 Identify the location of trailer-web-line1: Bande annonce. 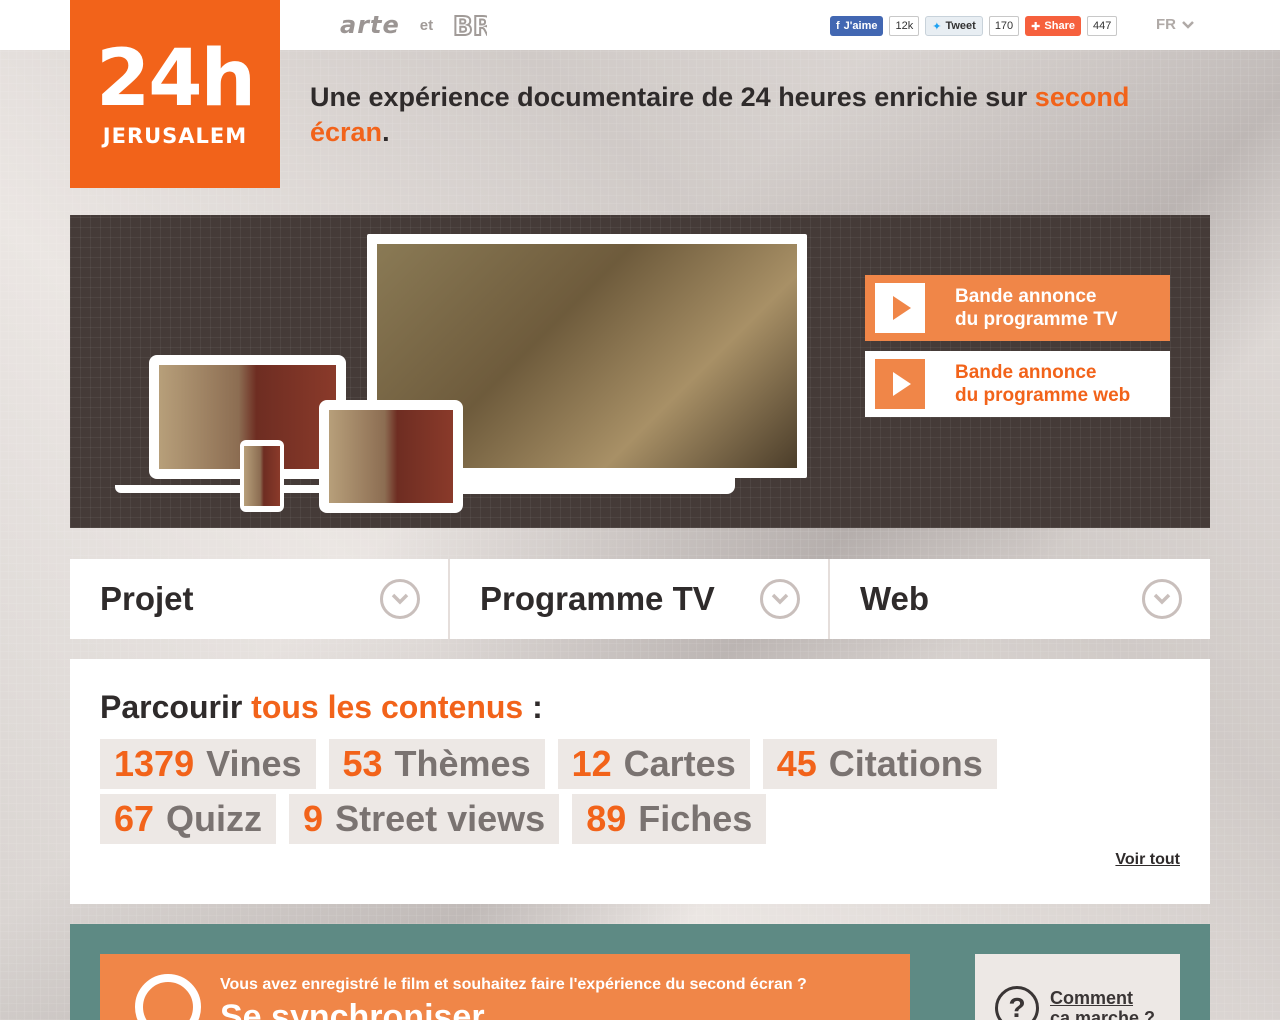
(1026, 372).